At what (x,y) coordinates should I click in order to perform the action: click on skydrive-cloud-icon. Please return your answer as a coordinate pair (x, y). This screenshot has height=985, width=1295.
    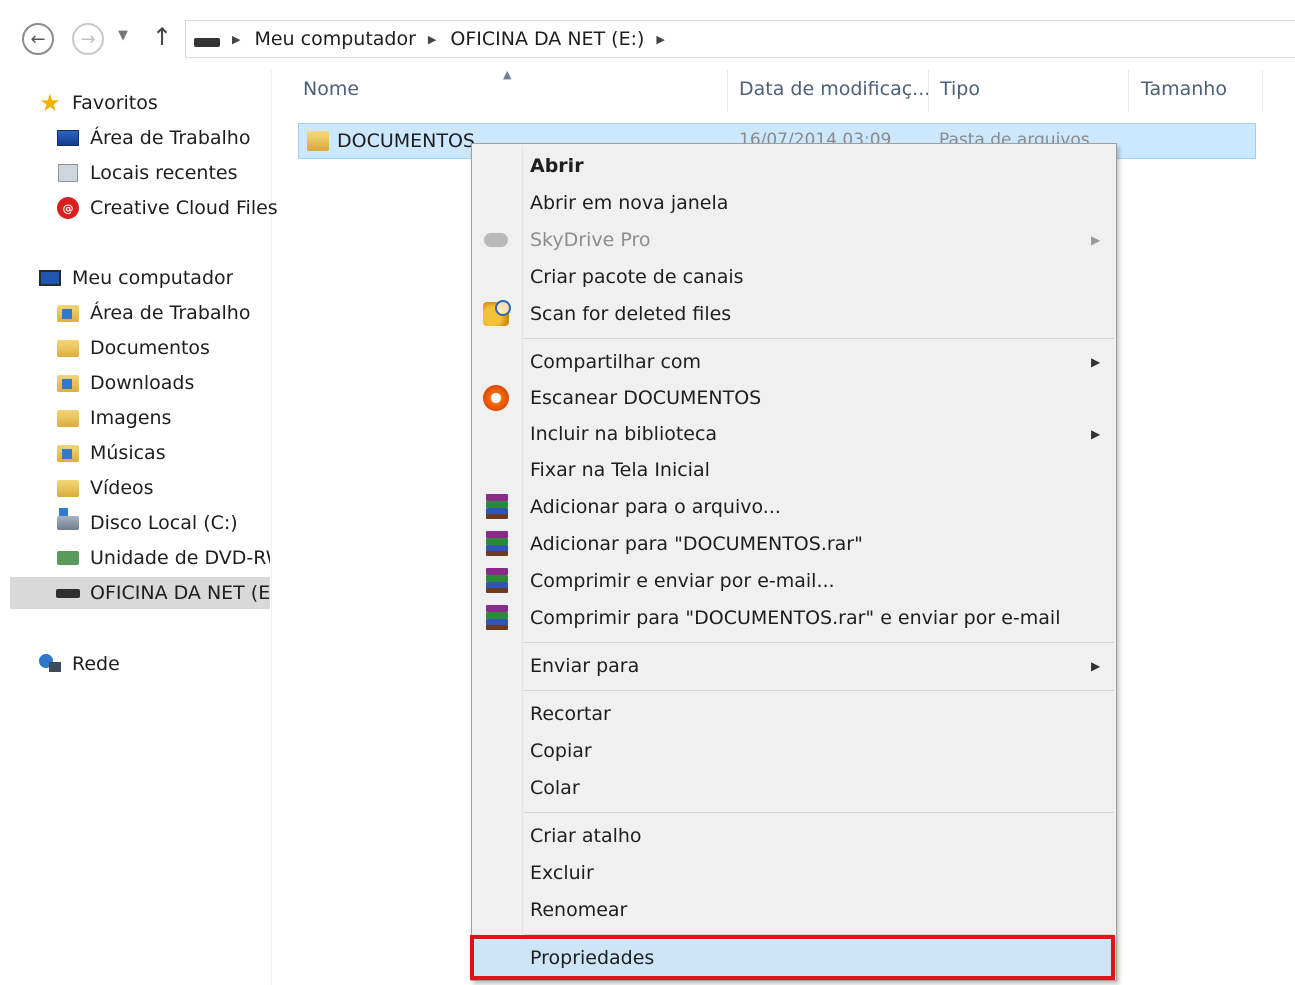
    Looking at the image, I should click on (496, 240).